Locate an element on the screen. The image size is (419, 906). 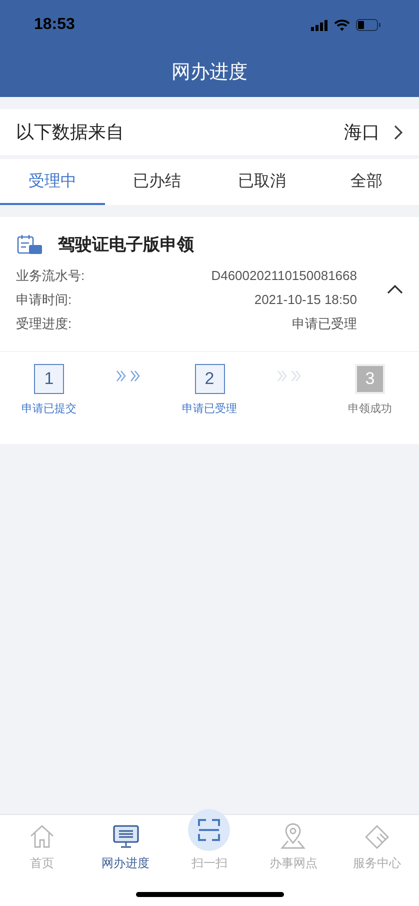
step-number: 3 is located at coordinates (370, 379).